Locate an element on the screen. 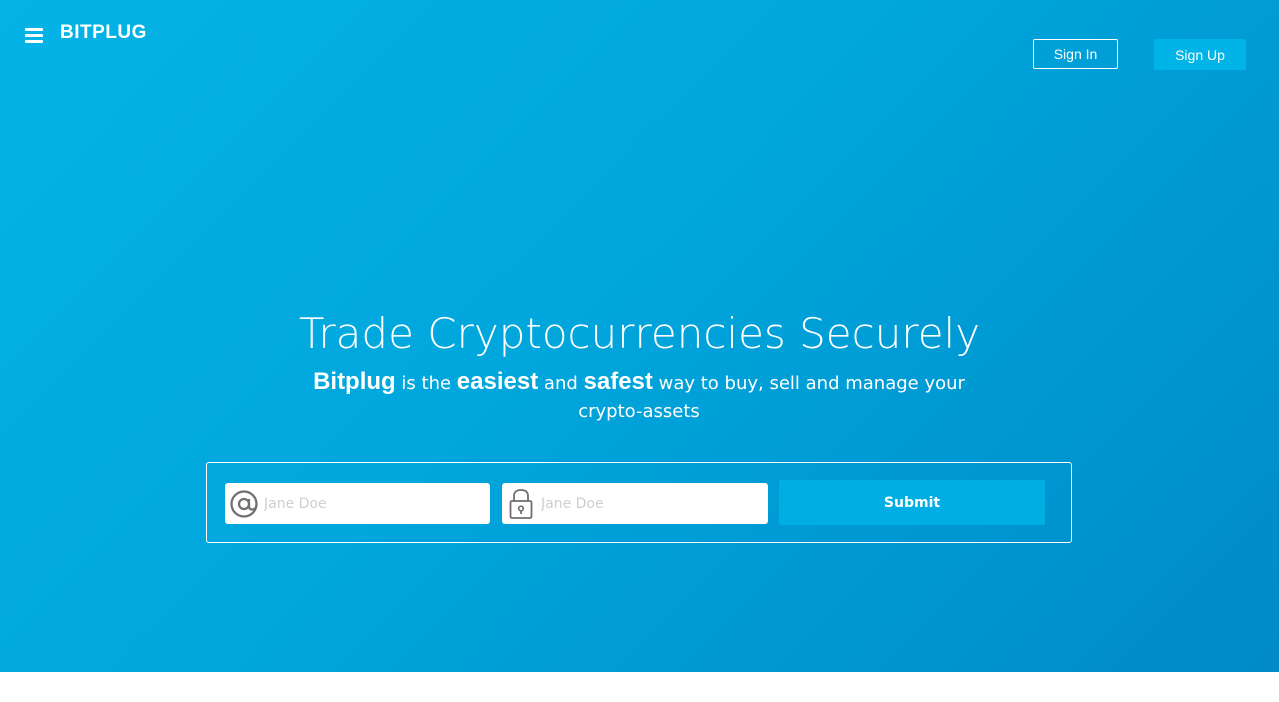 The image size is (1279, 702). emphasis-easiest: easiest is located at coordinates (497, 381).